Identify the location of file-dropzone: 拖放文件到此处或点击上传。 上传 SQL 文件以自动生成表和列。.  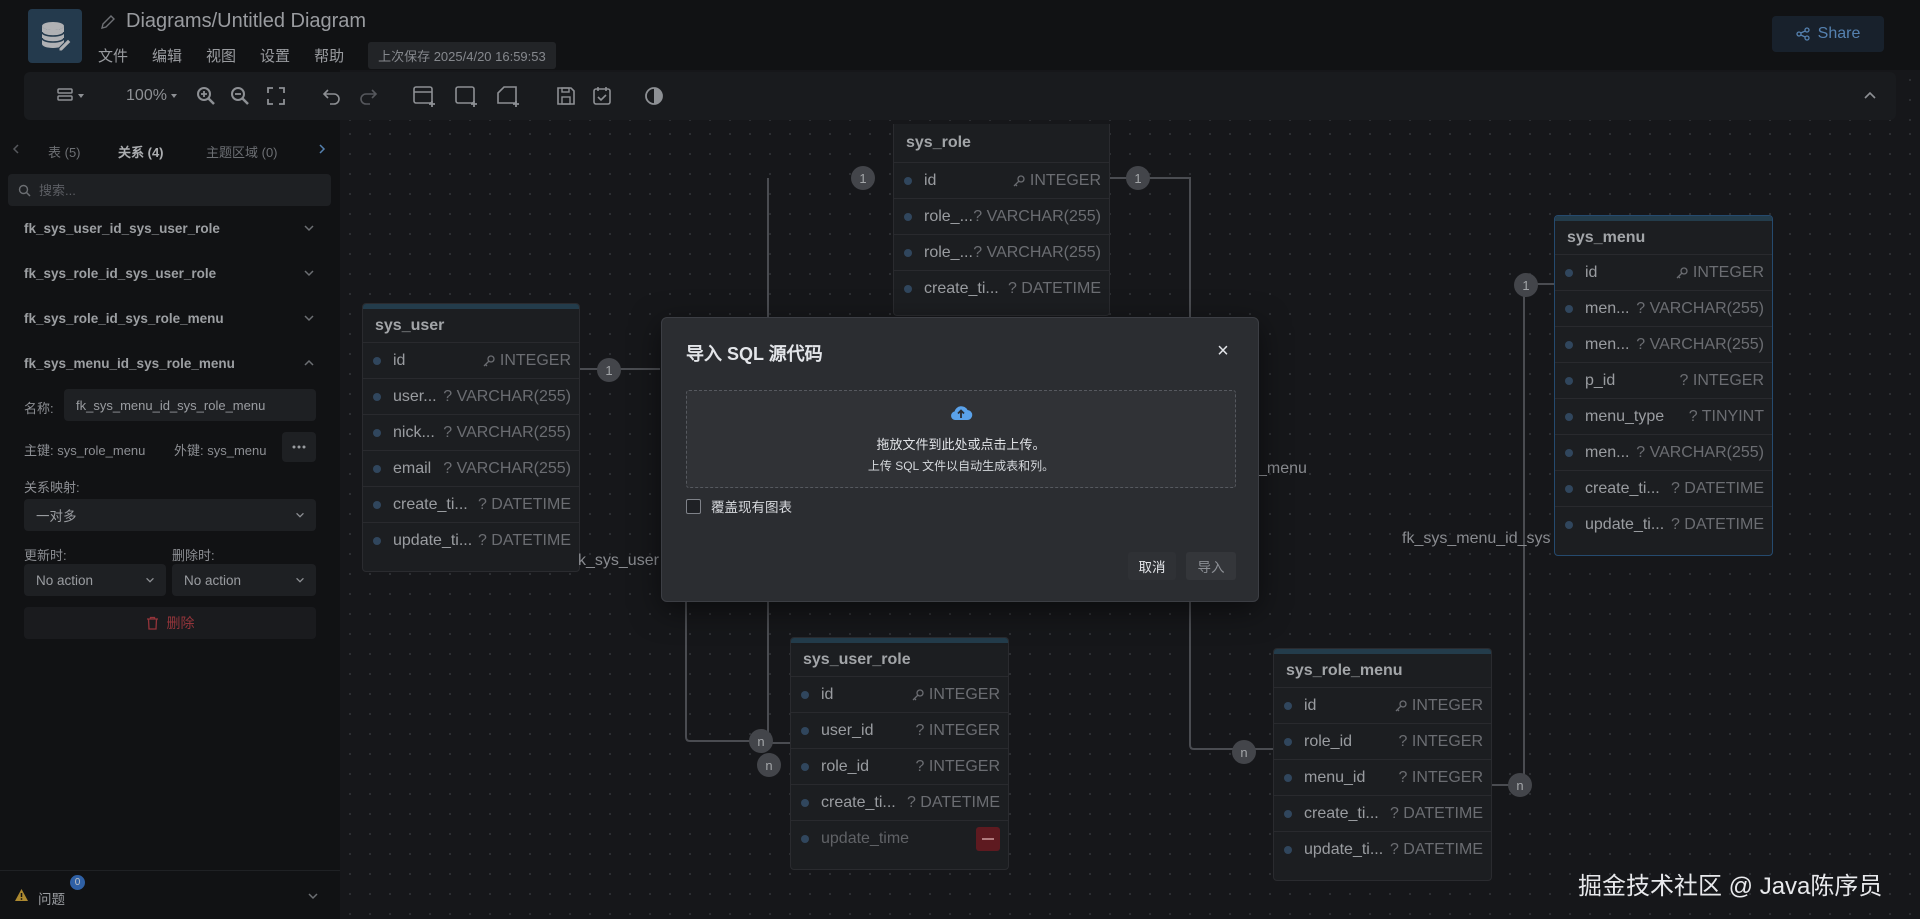
(961, 439).